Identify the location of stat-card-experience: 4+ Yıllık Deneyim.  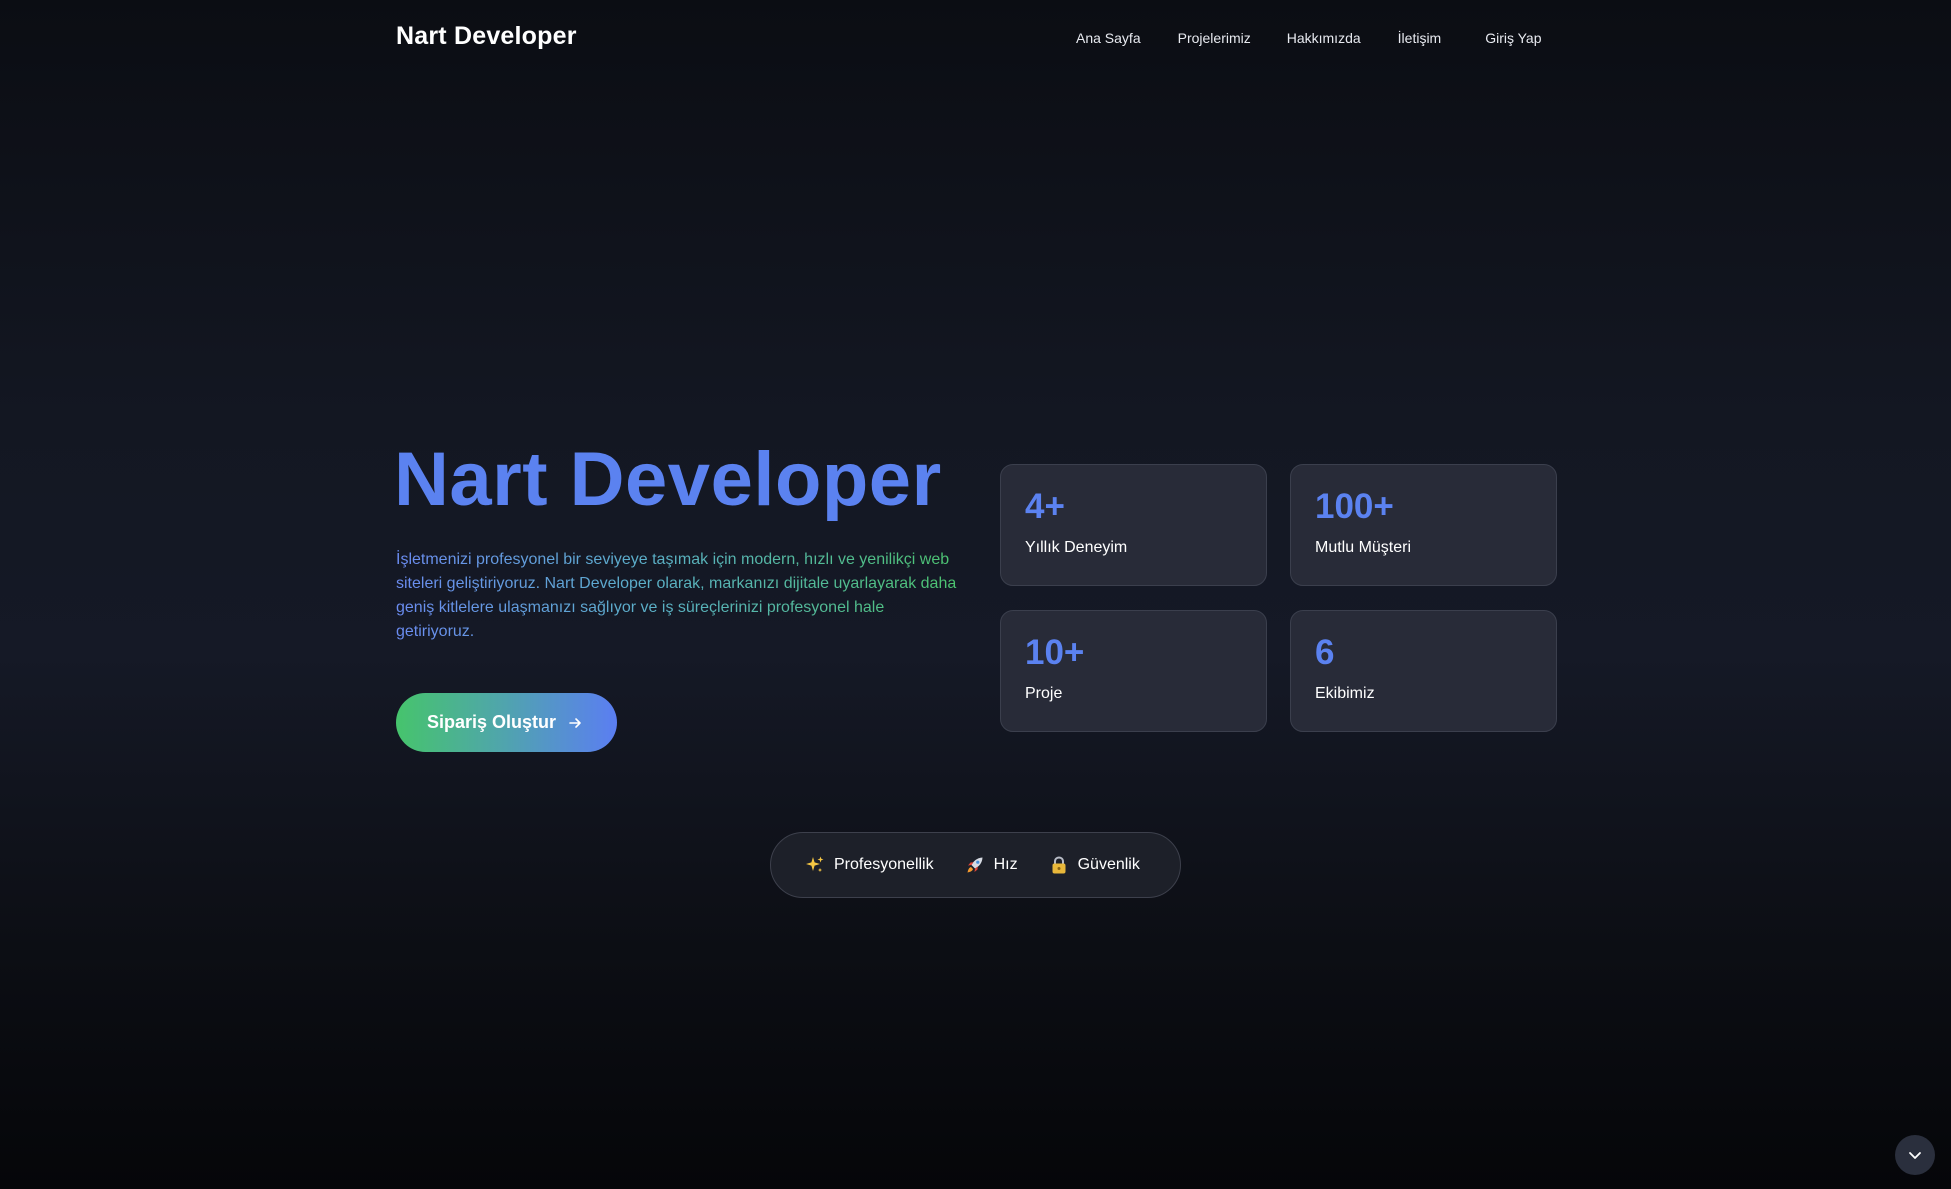
(1133, 525).